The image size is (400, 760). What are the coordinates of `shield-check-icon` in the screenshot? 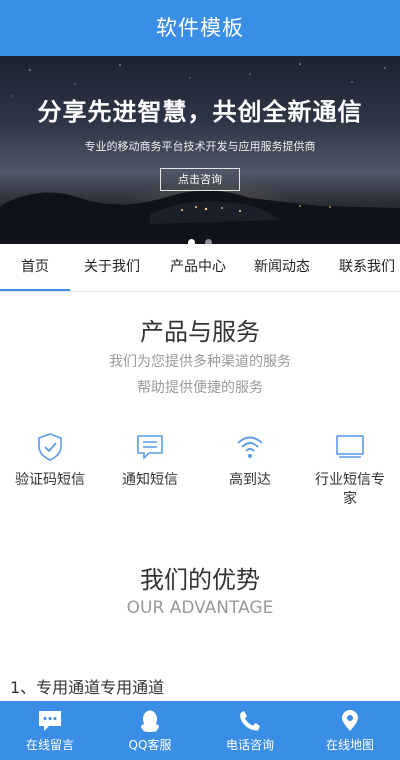 It's located at (50, 447).